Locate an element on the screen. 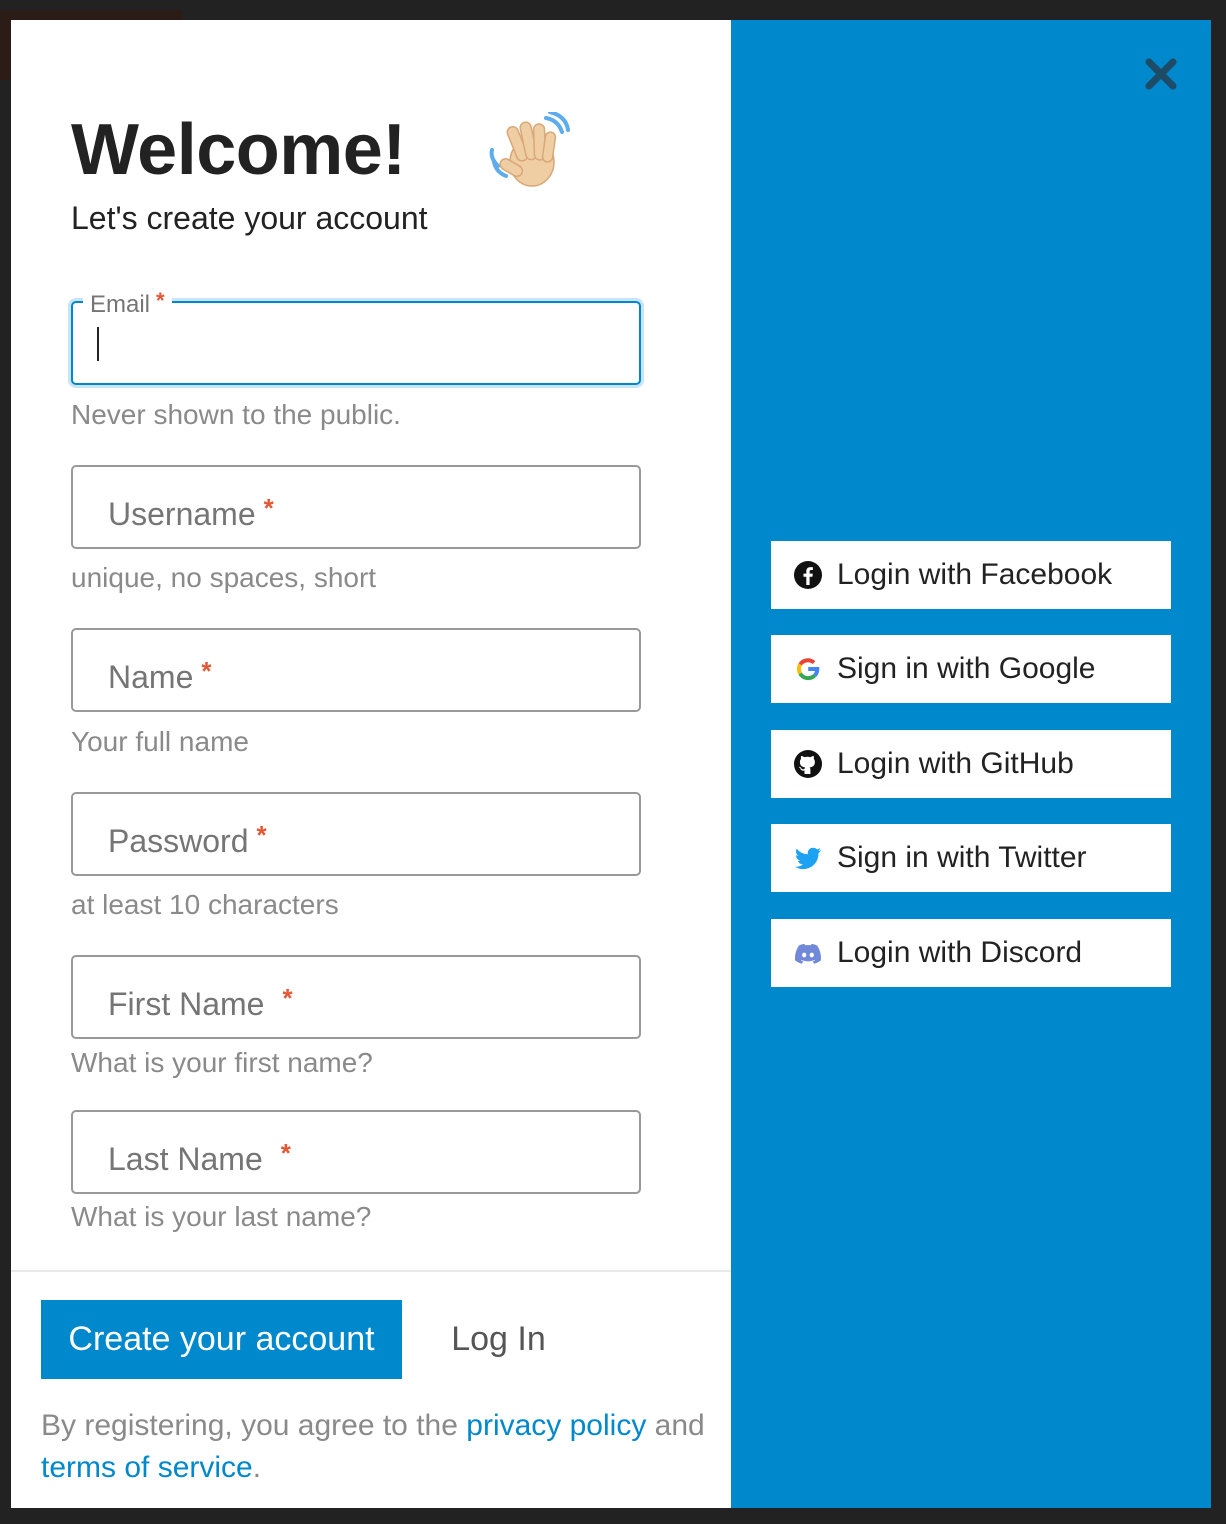  email-label: Email * is located at coordinates (127, 303).